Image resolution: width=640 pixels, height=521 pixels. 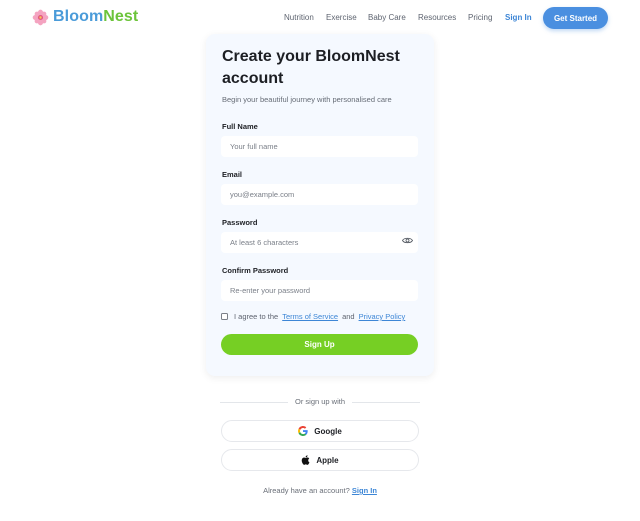 I want to click on divider-line-right, so click(x=386, y=402).